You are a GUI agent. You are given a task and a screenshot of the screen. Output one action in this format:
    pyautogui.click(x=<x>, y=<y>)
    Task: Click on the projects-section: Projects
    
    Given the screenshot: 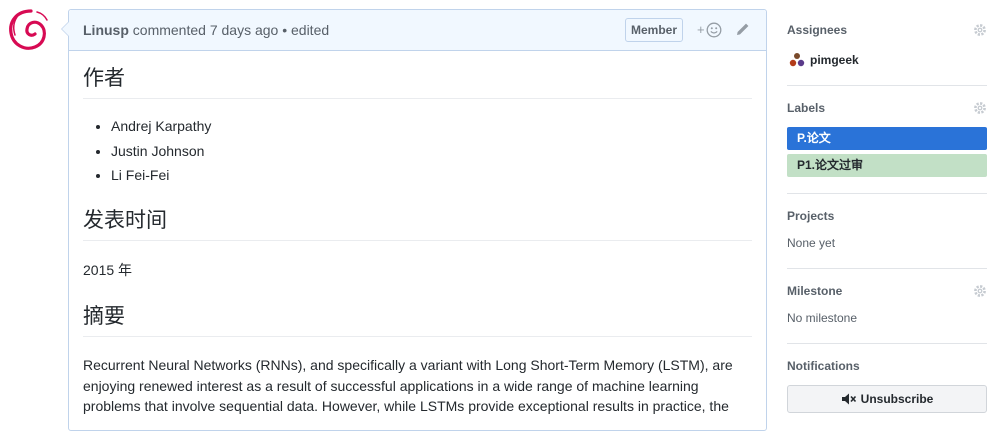 What is the action you would take?
    pyautogui.click(x=887, y=216)
    